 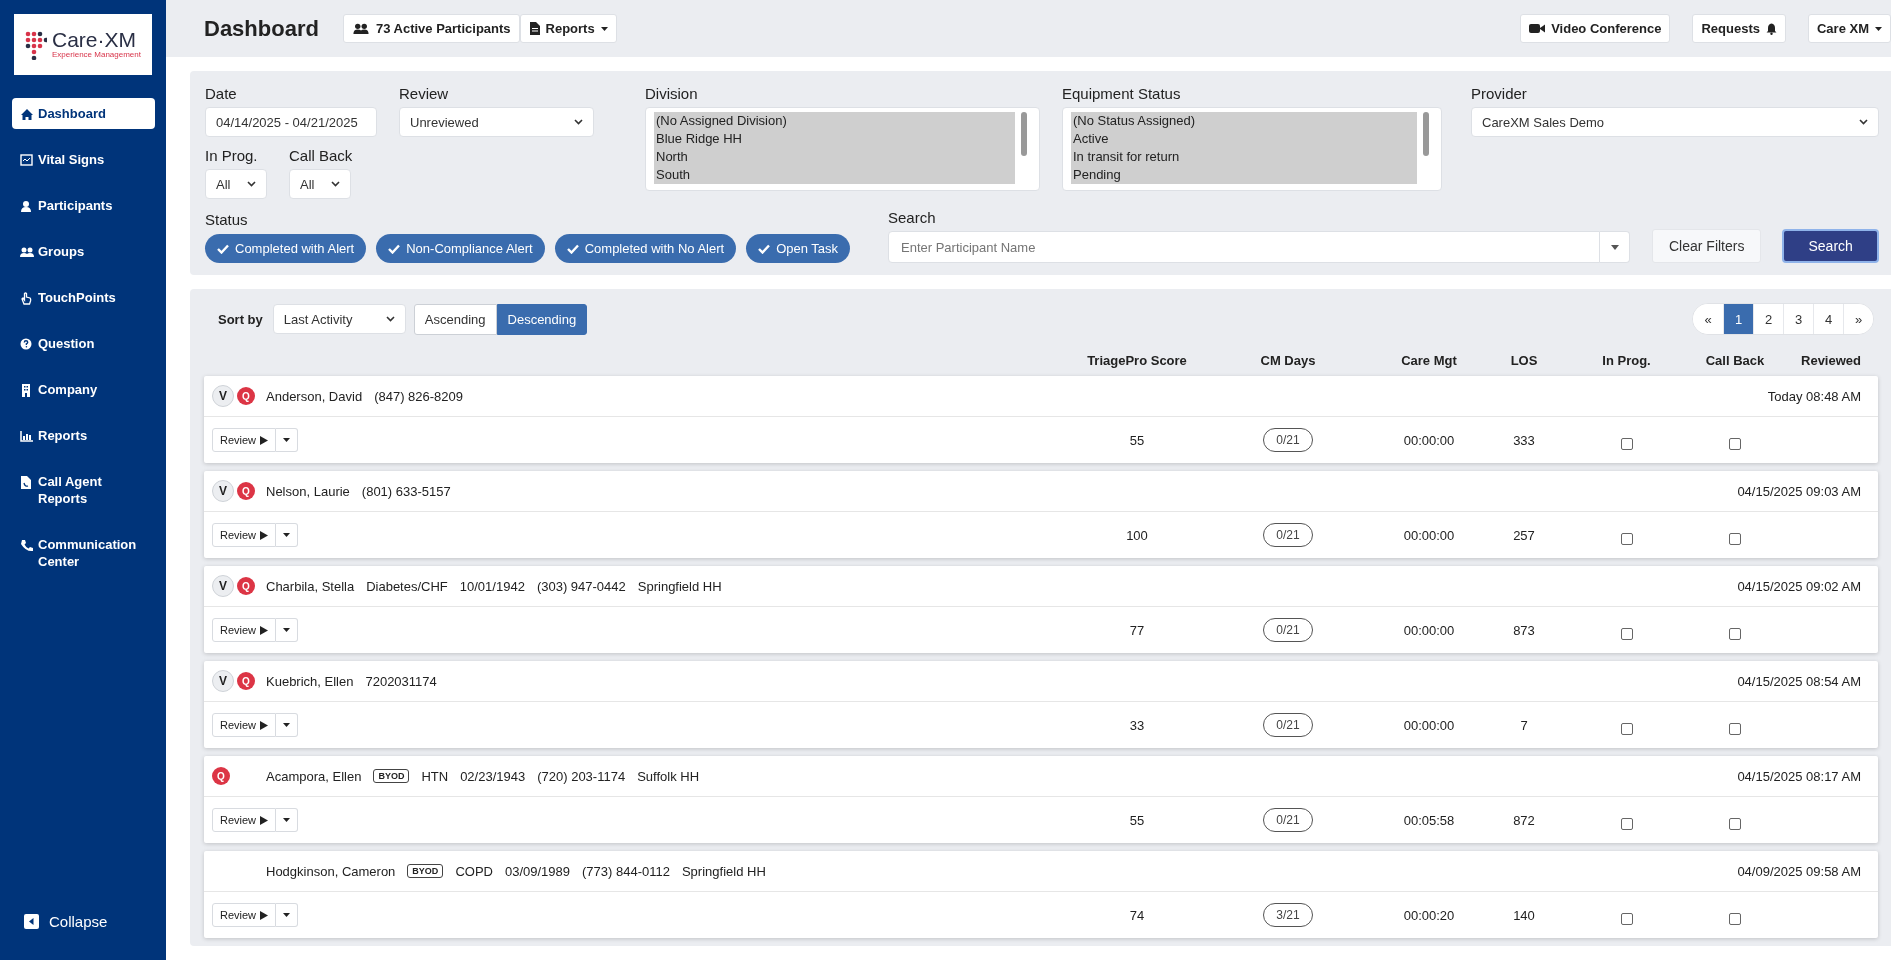 I want to click on status-filter-chip: Completed with No Alert, so click(x=645, y=248).